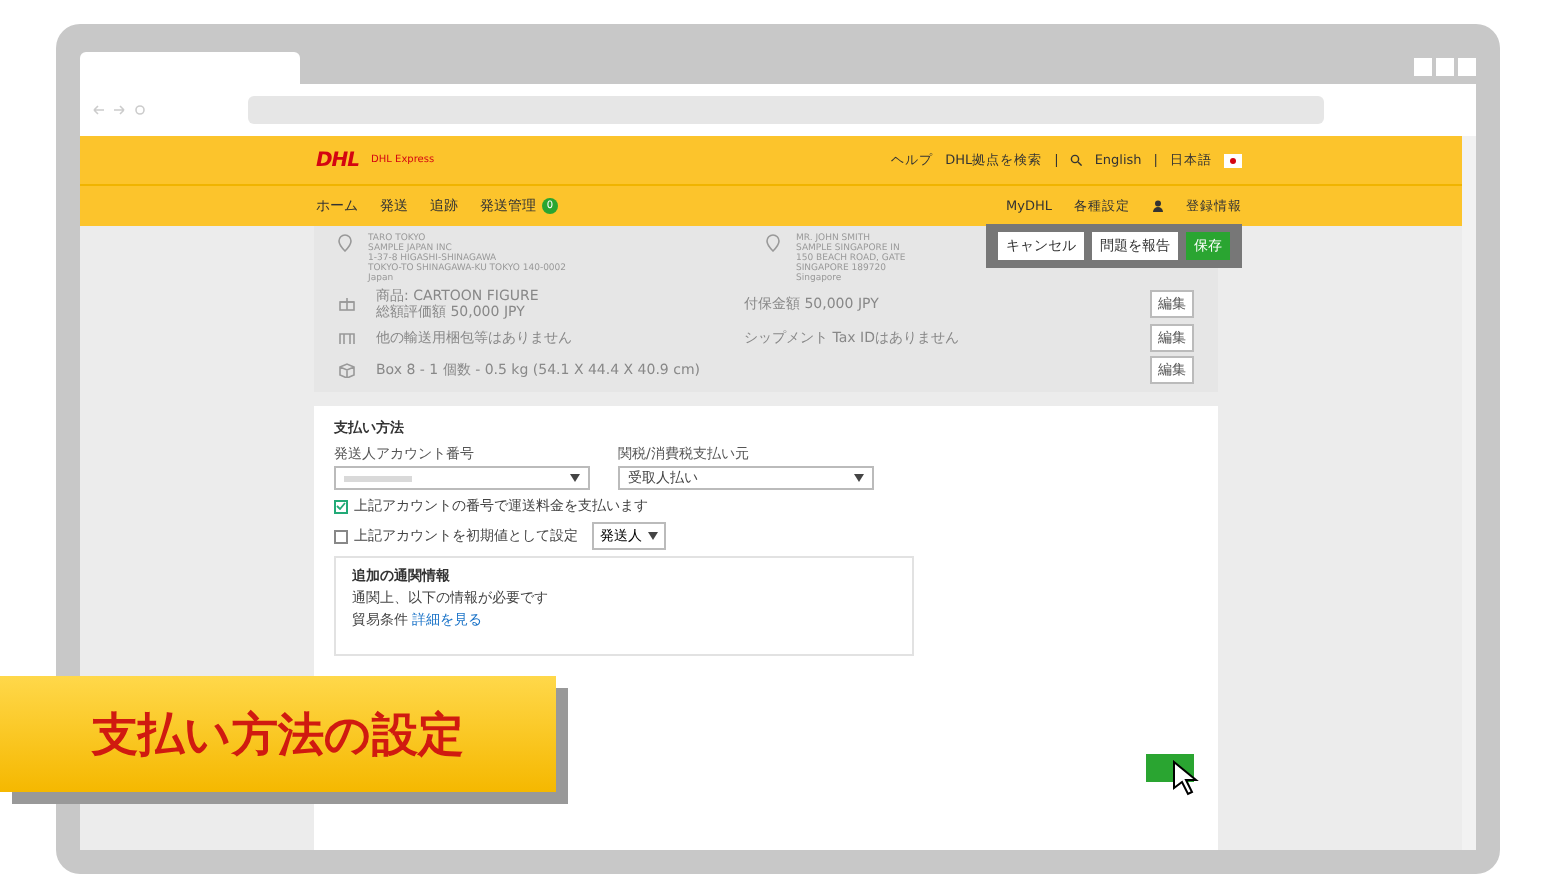 The image size is (1560, 878). What do you see at coordinates (278, 734) in the screenshot?
I see `caption-banner: 支払い方法の設定` at bounding box center [278, 734].